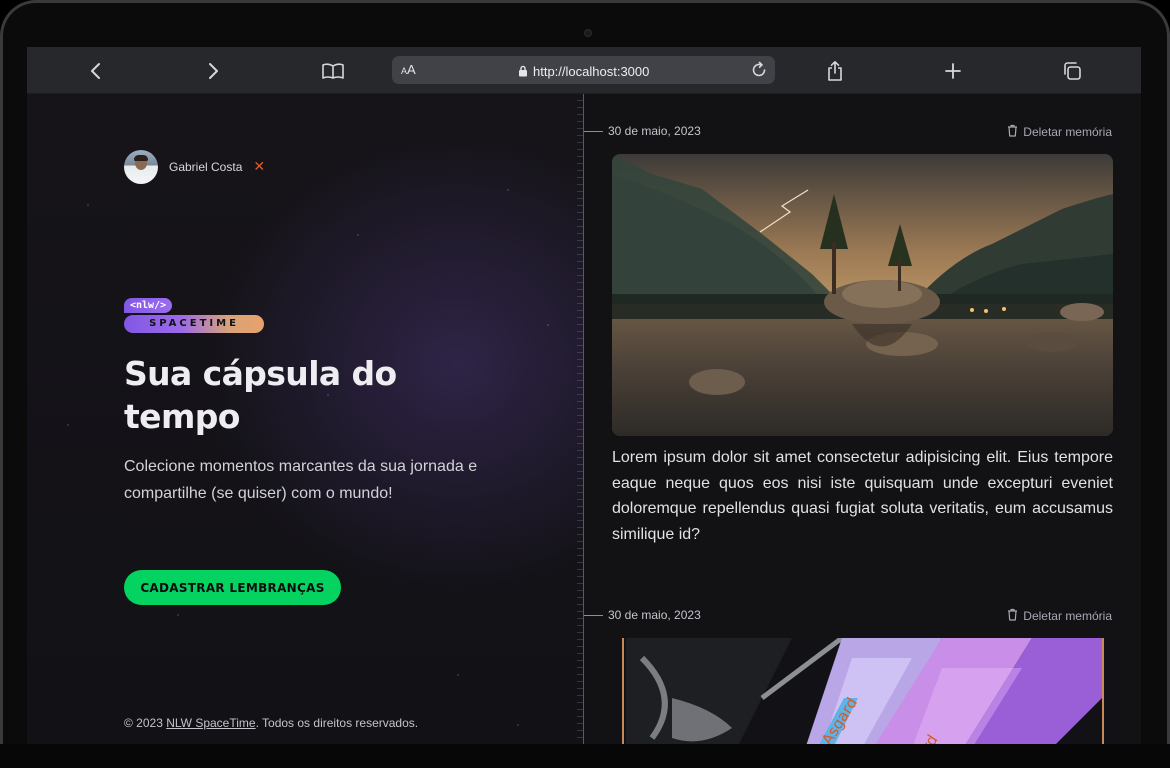  Describe the element at coordinates (148, 305) in the screenshot. I see `logo-nlw-tag: <nlw/>` at that location.